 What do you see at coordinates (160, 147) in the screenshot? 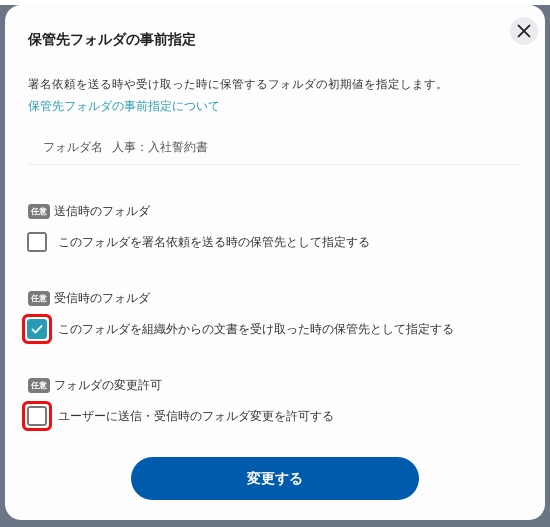
I see `field-value: 人事：入社誓約書` at bounding box center [160, 147].